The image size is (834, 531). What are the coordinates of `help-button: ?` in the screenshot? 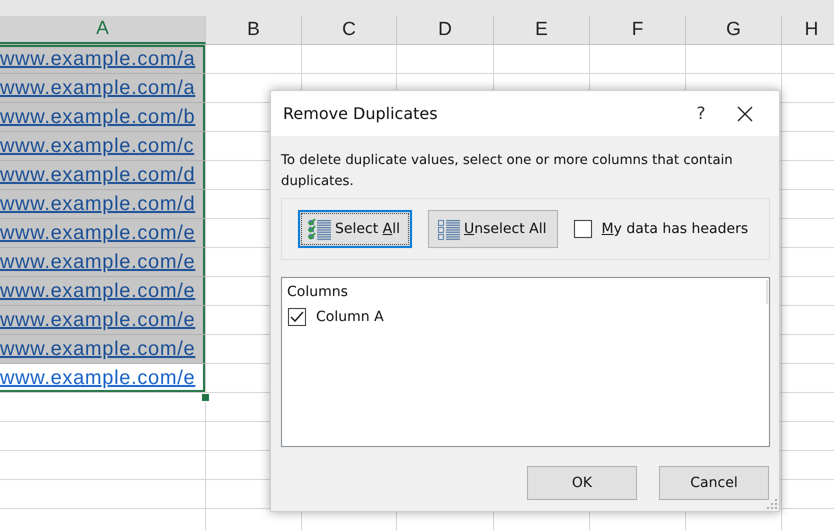 It's located at (701, 113).